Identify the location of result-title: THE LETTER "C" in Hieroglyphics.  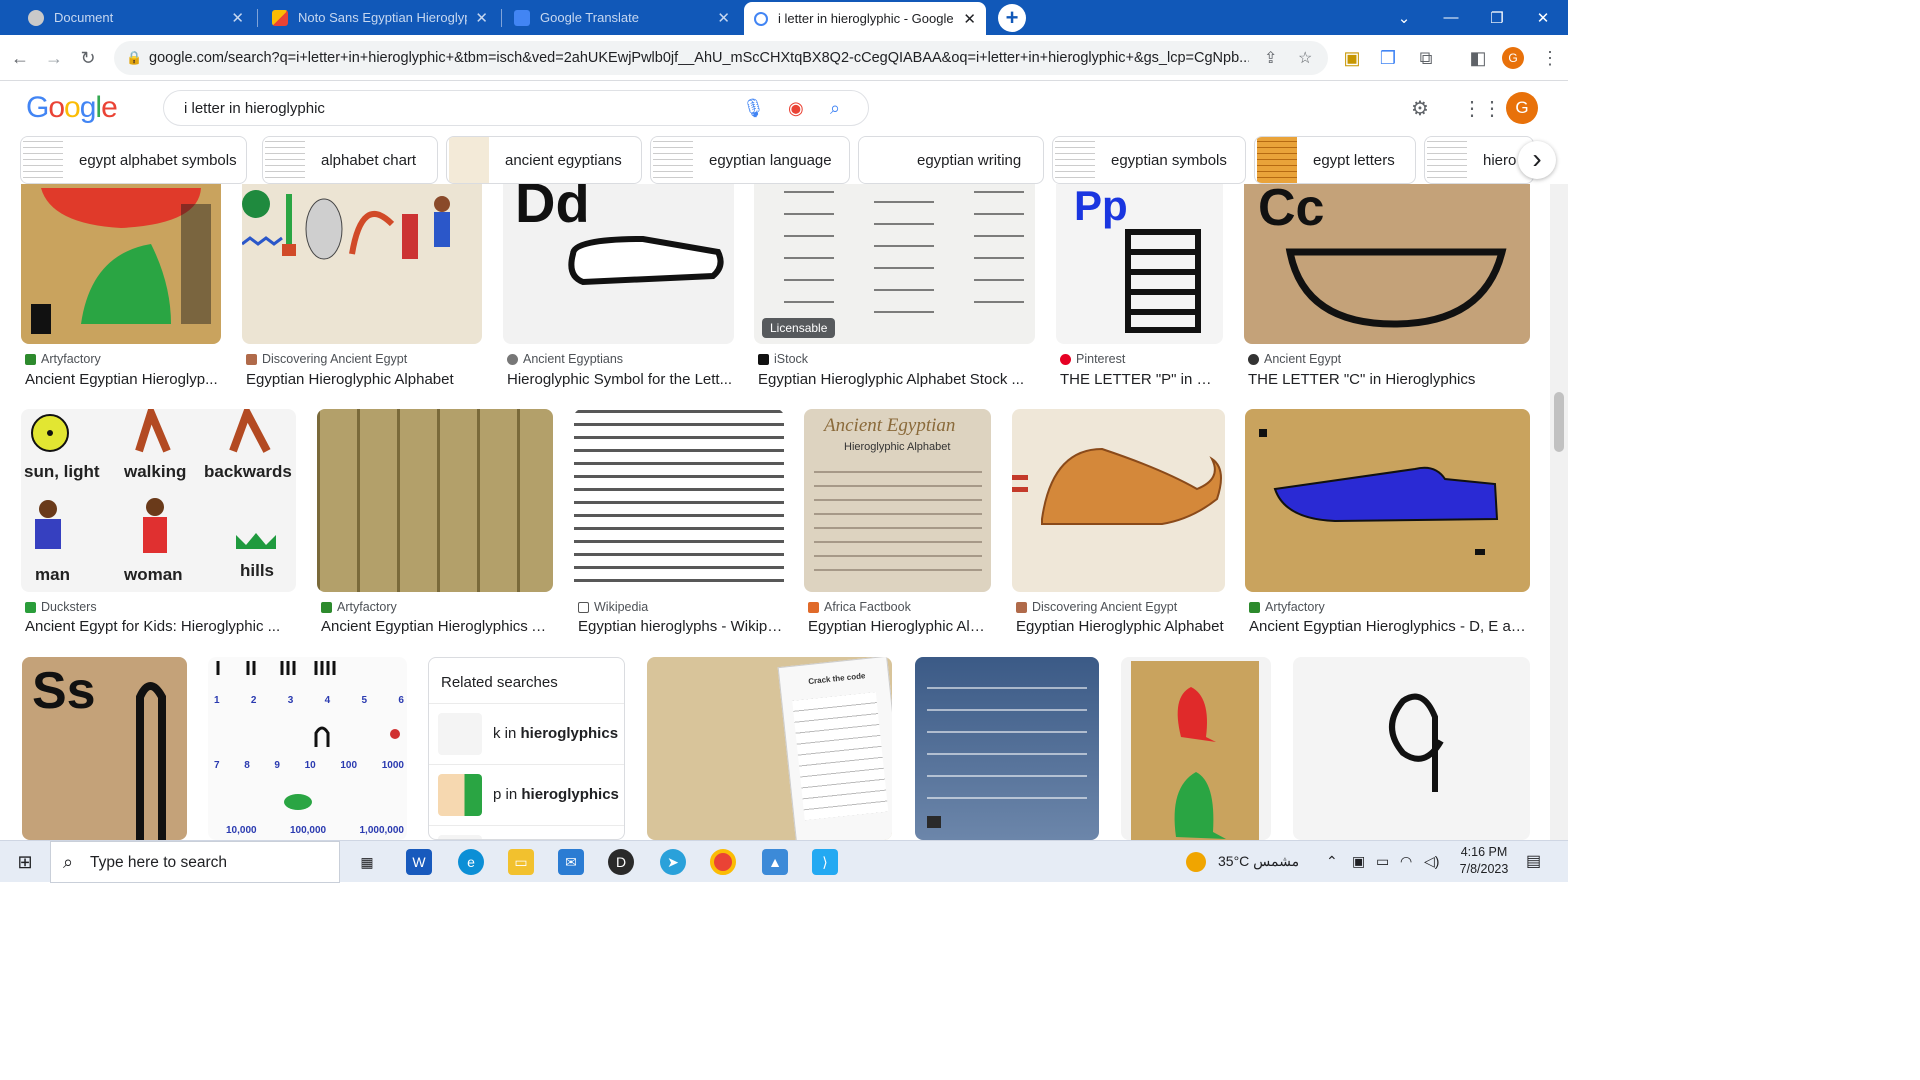
(1389, 379).